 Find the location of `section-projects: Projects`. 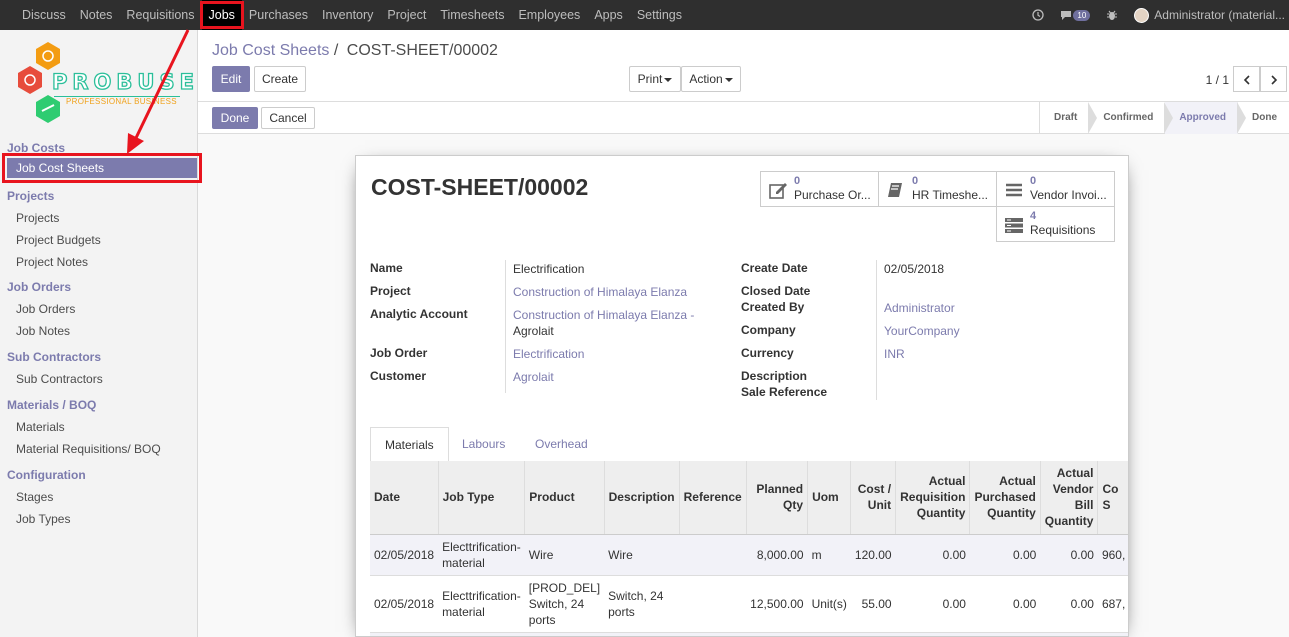

section-projects: Projects is located at coordinates (30, 196).